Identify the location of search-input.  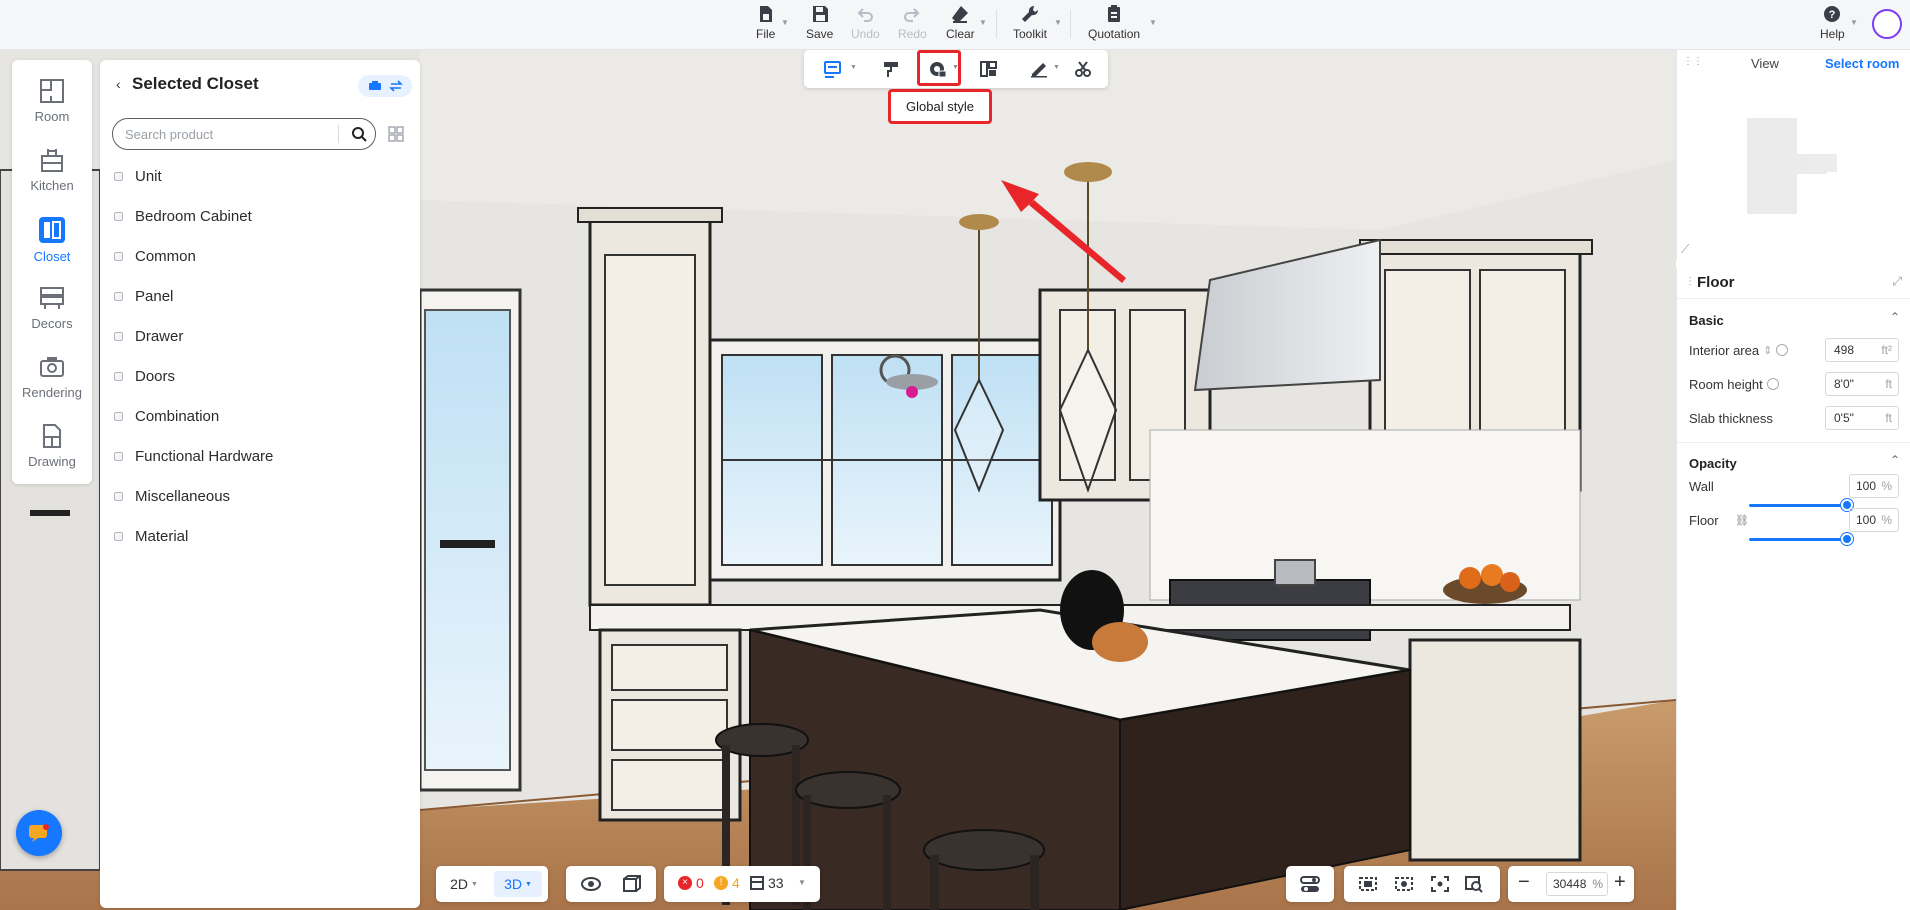
(235, 134).